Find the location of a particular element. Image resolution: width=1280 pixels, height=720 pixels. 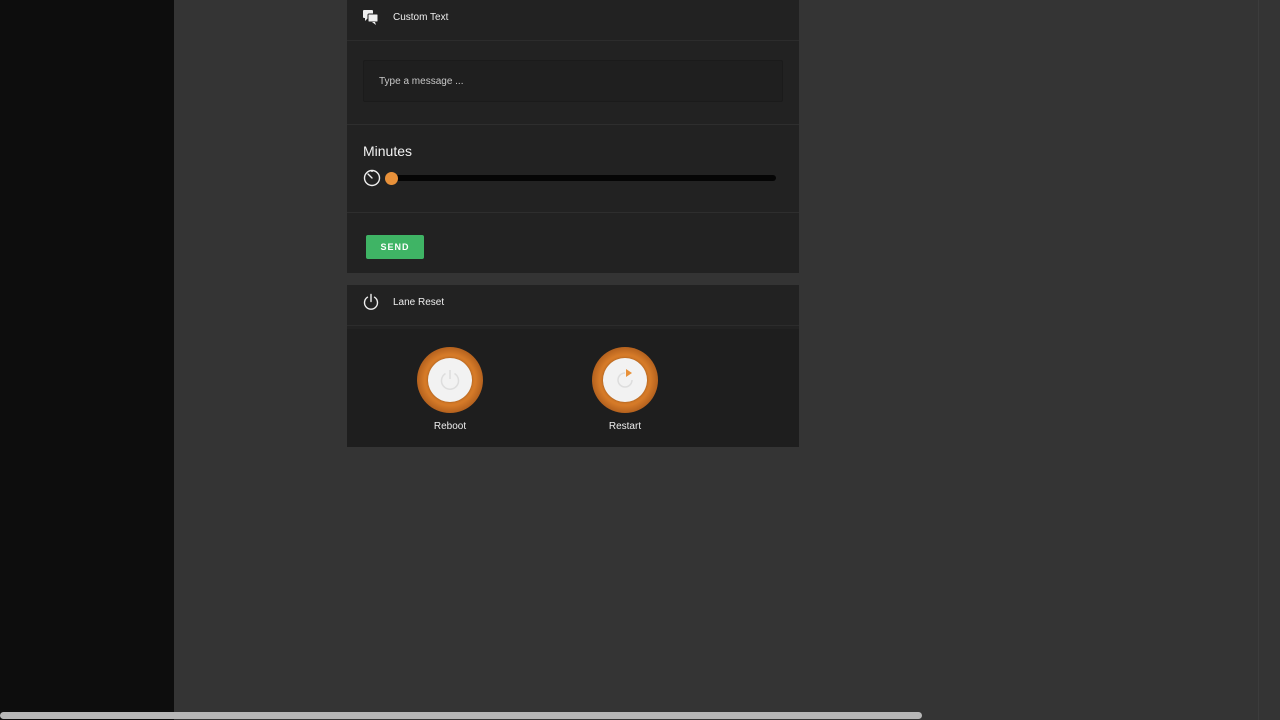

reboot-button is located at coordinates (450, 380).